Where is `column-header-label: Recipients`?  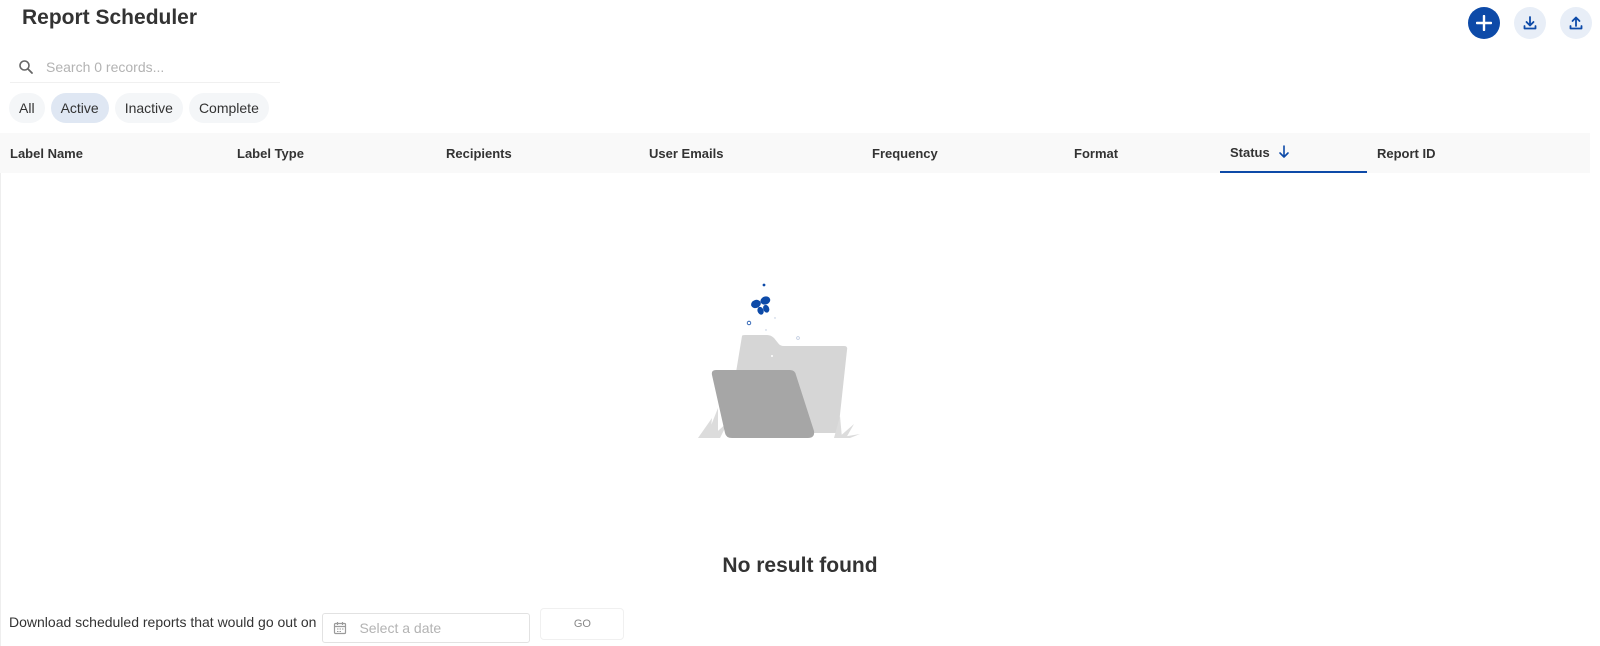
column-header-label: Recipients is located at coordinates (479, 153).